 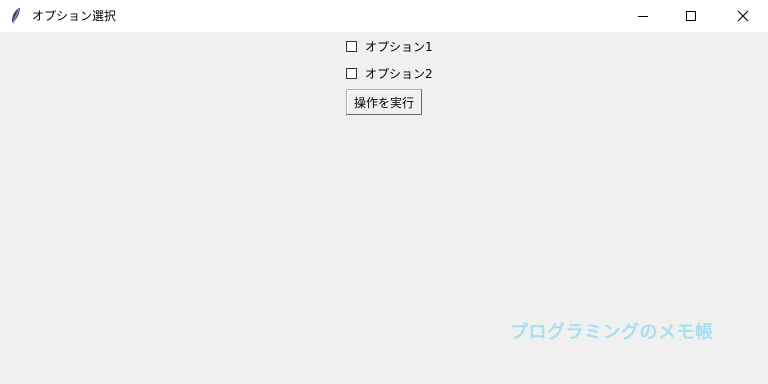 I want to click on close-icon, so click(x=743, y=16).